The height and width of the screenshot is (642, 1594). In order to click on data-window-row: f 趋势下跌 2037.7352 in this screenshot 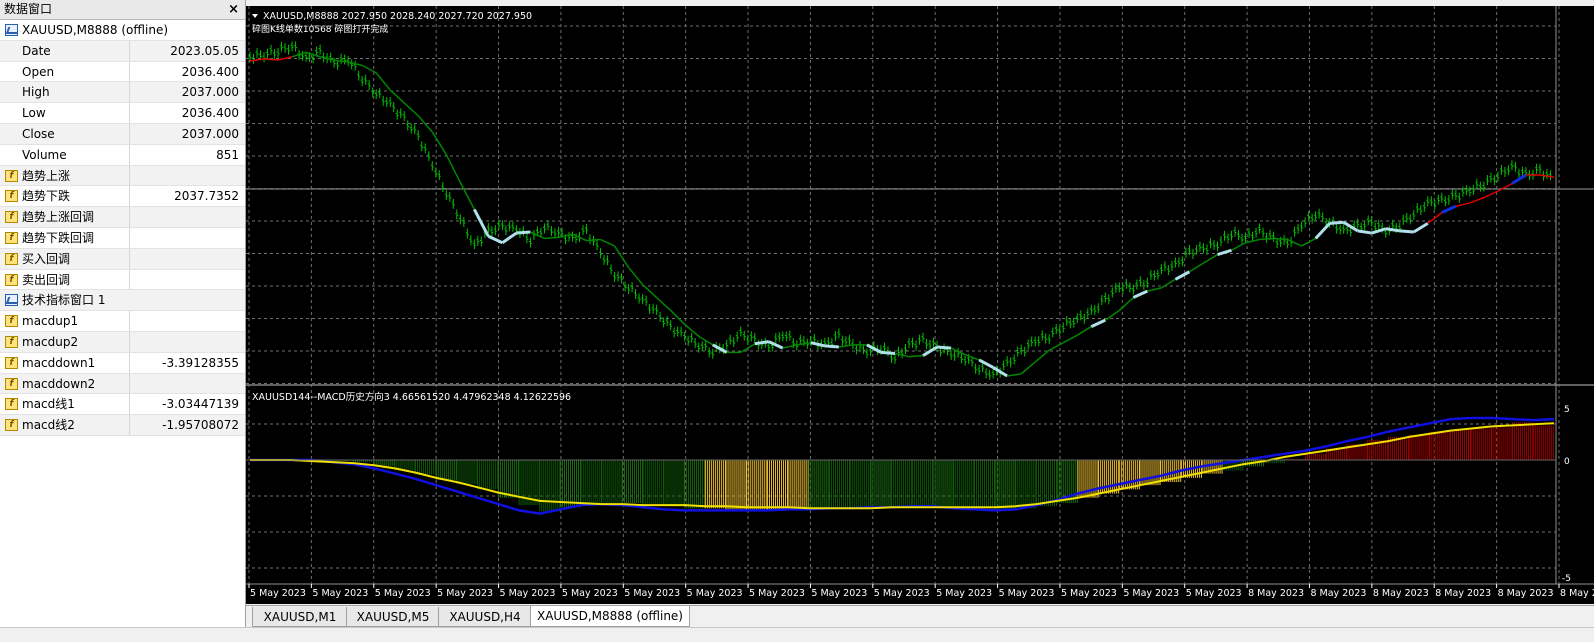, I will do `click(122, 197)`.